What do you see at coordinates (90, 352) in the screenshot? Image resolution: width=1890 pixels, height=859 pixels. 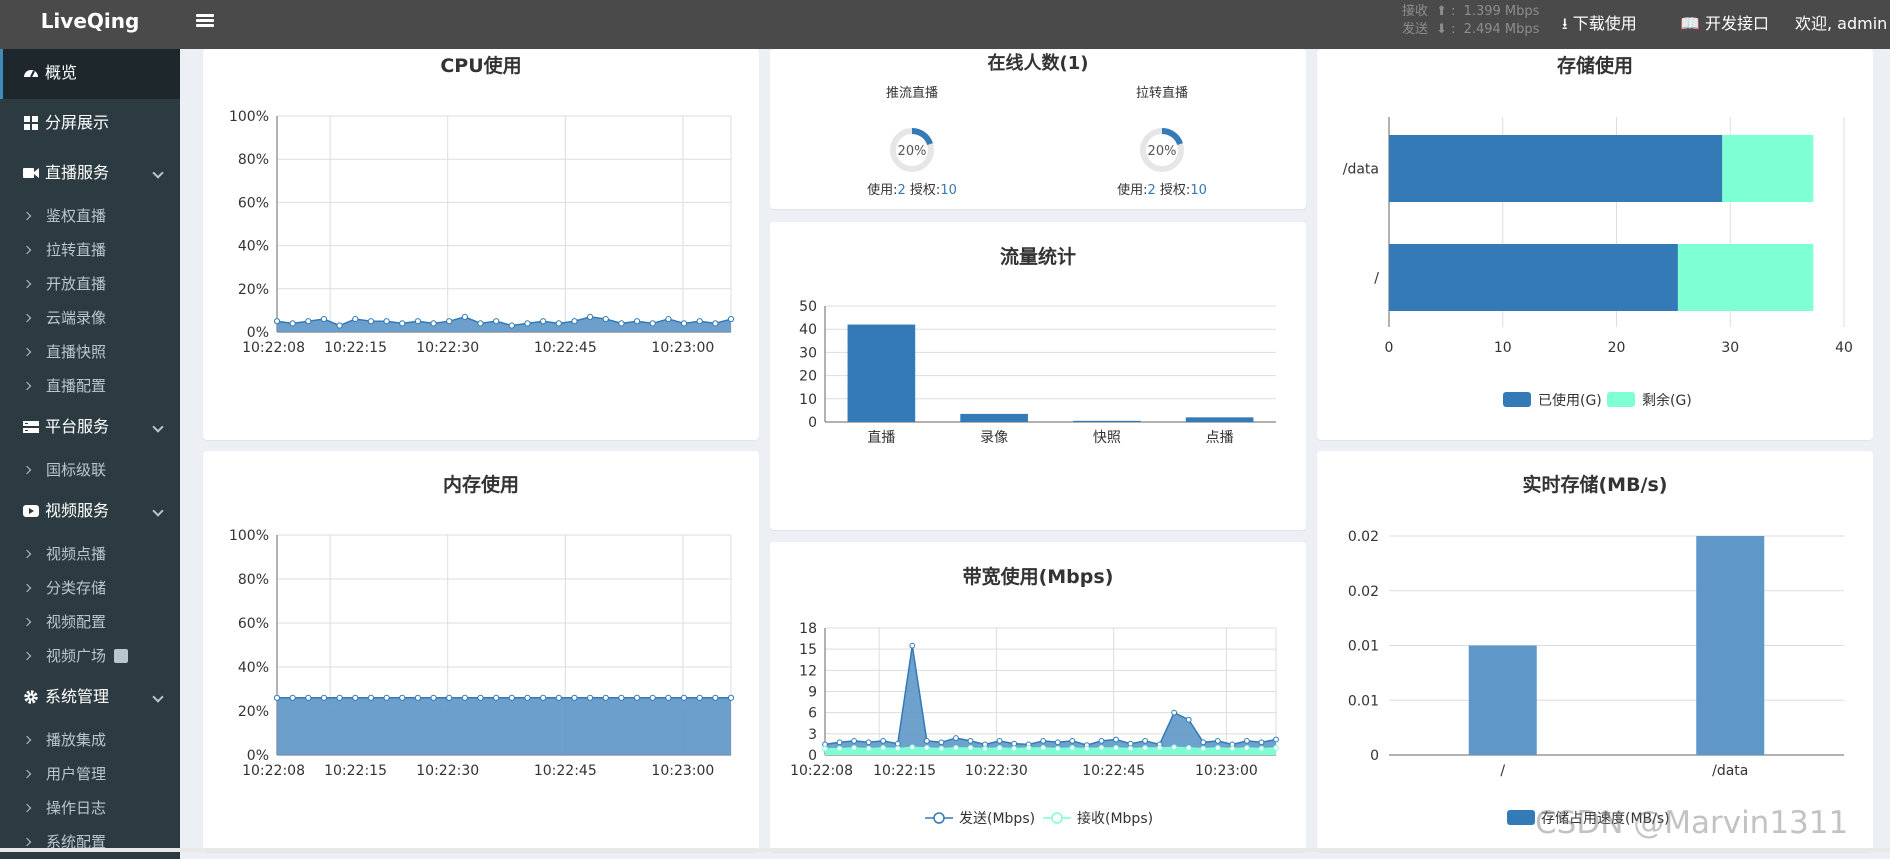 I see `sidebar-subitem-live-4: 直播快照` at bounding box center [90, 352].